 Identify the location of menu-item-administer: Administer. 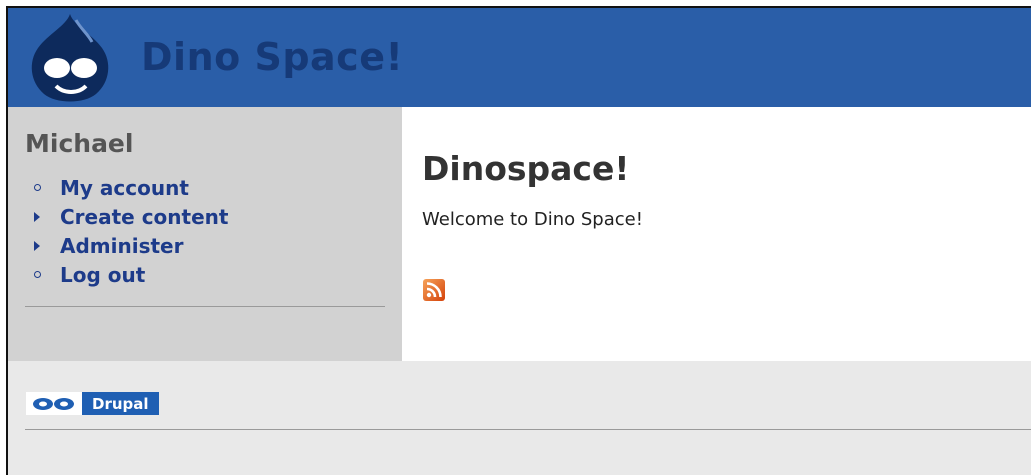
(129, 245).